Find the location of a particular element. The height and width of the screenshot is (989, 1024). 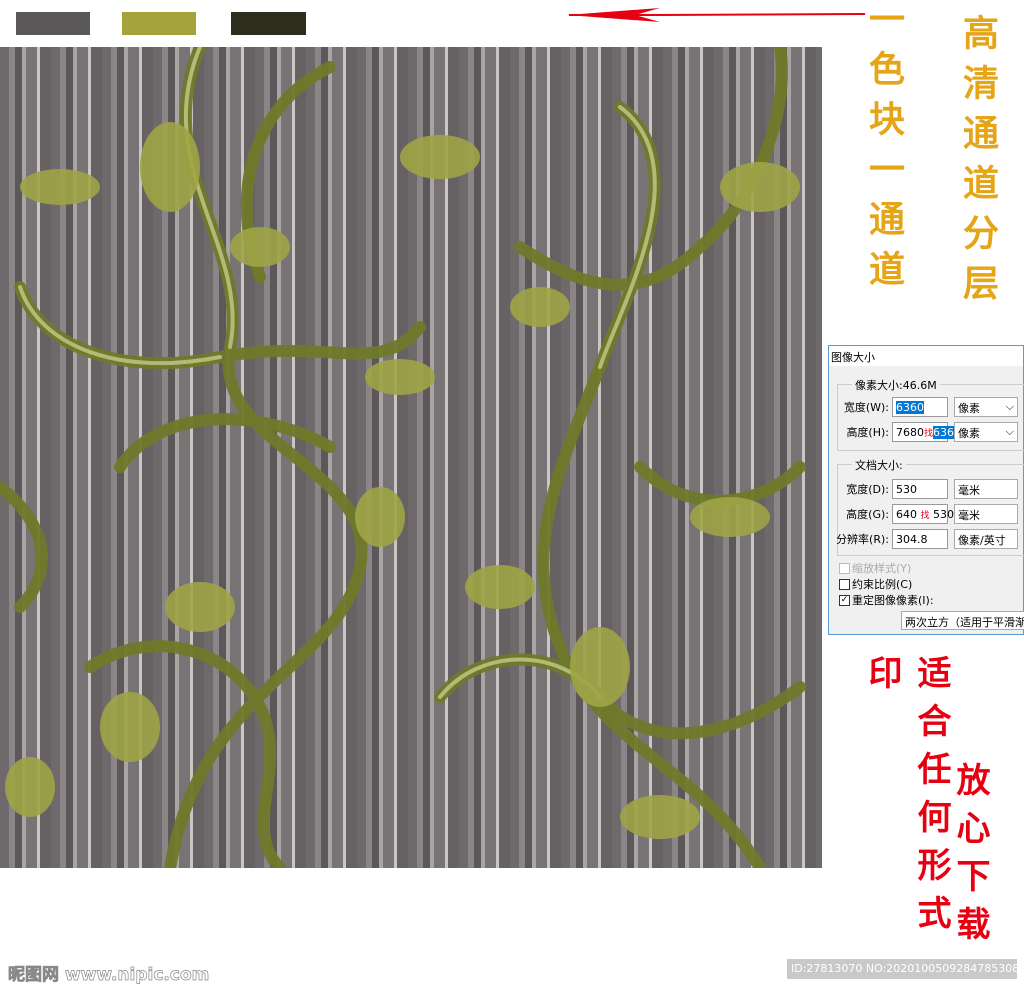

resolution-unit-select: 像素/英寸 is located at coordinates (986, 539).